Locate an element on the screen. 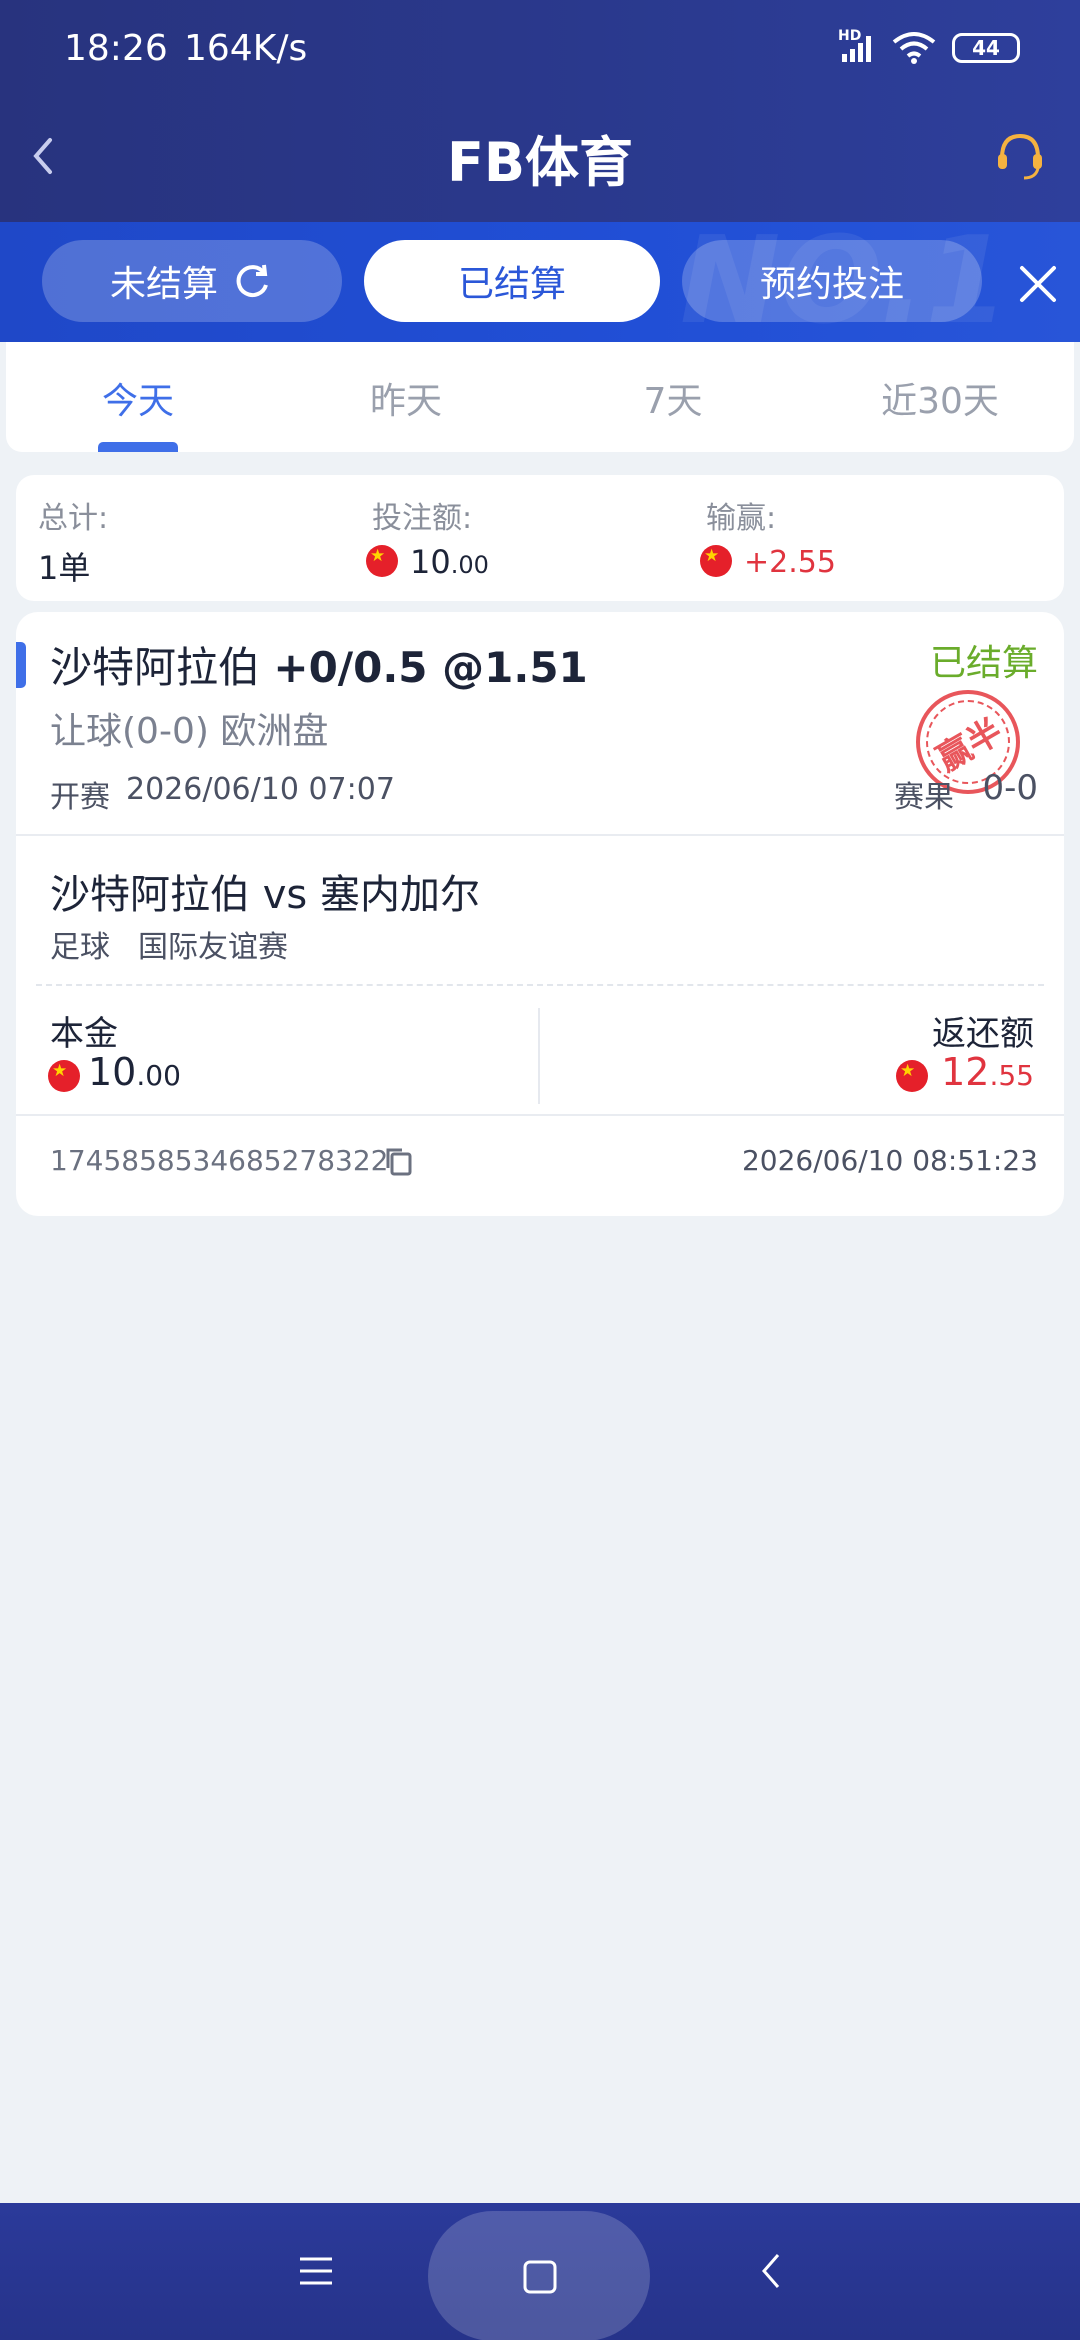 This screenshot has height=2340, width=1080. return-int: 12 is located at coordinates (965, 1072).